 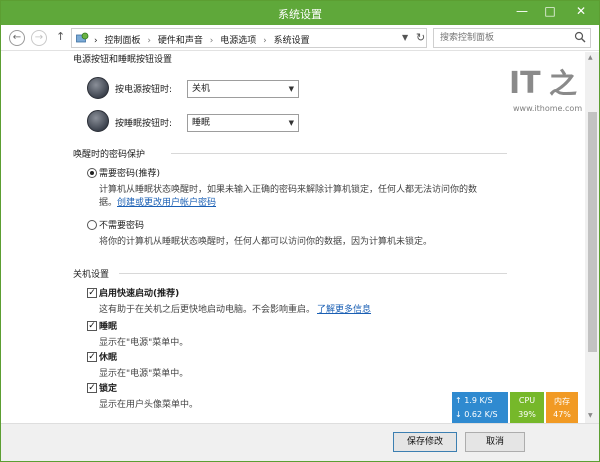 What do you see at coordinates (60, 36) in the screenshot?
I see `up-button: ↑` at bounding box center [60, 36].